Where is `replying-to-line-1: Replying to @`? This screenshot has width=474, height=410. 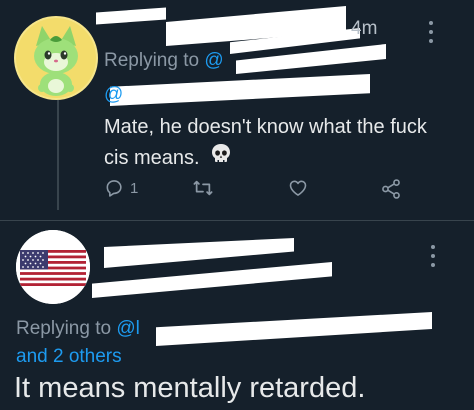
replying-to-line-1: Replying to @ is located at coordinates (164, 61).